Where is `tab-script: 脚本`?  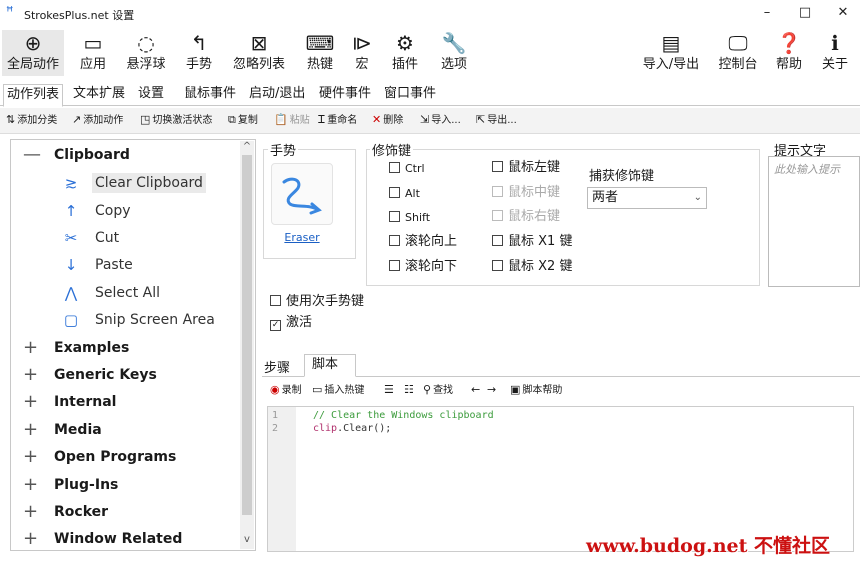
tab-script: 脚本 is located at coordinates (330, 365).